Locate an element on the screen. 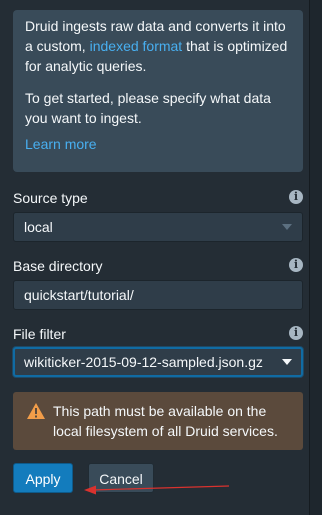 Image resolution: width=322 pixels, height=515 pixels. source-type-label: Source type is located at coordinates (50, 198).